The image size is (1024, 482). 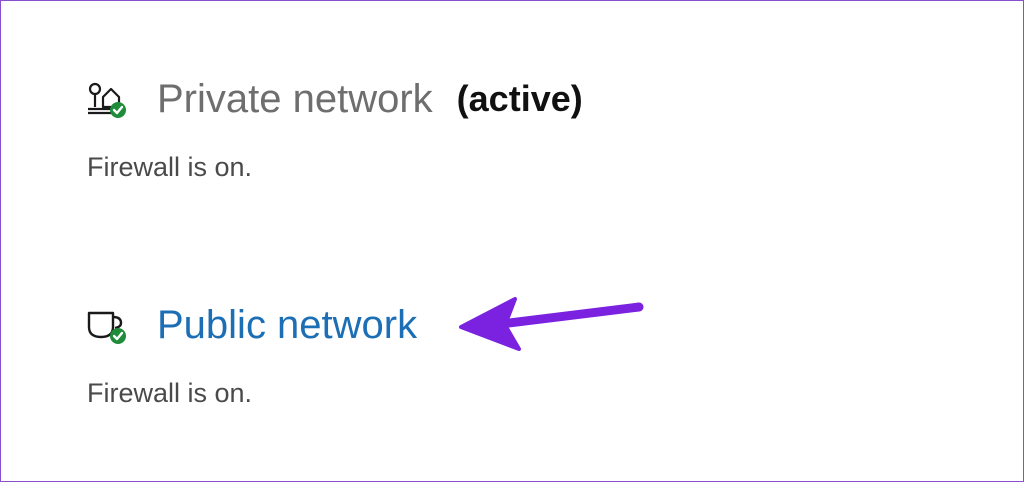 I want to click on private-network-section: Private network (active) Firewall is on., so click(x=334, y=129).